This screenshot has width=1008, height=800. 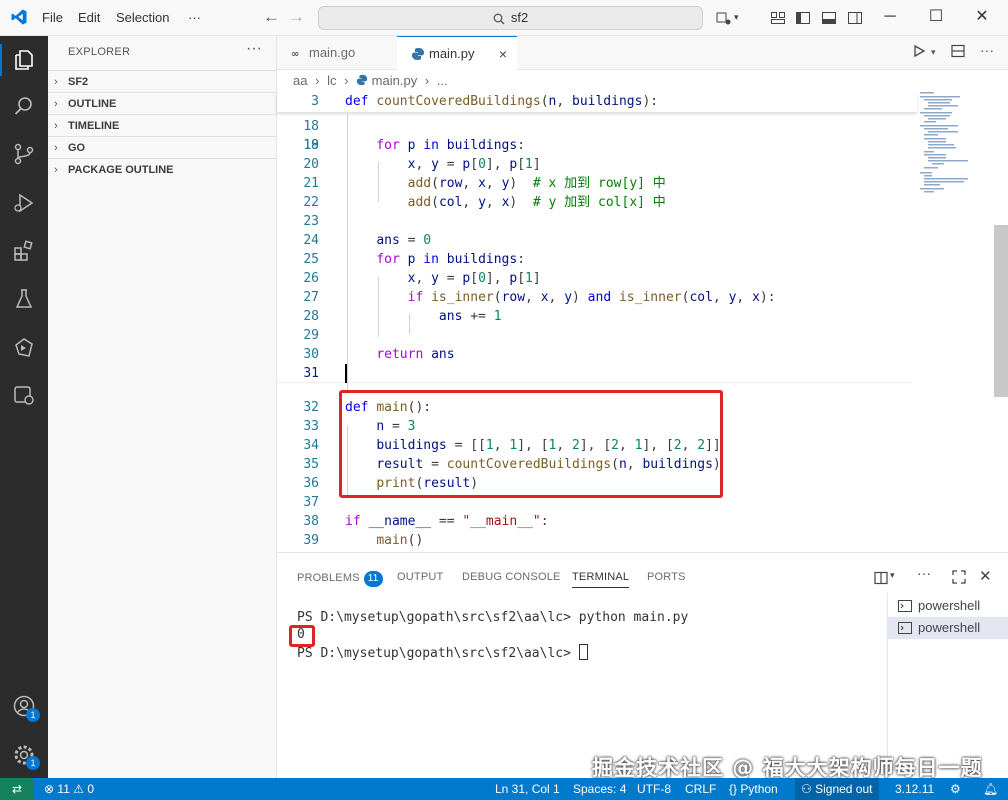 I want to click on copilot-settings-icon, so click(x=724, y=18).